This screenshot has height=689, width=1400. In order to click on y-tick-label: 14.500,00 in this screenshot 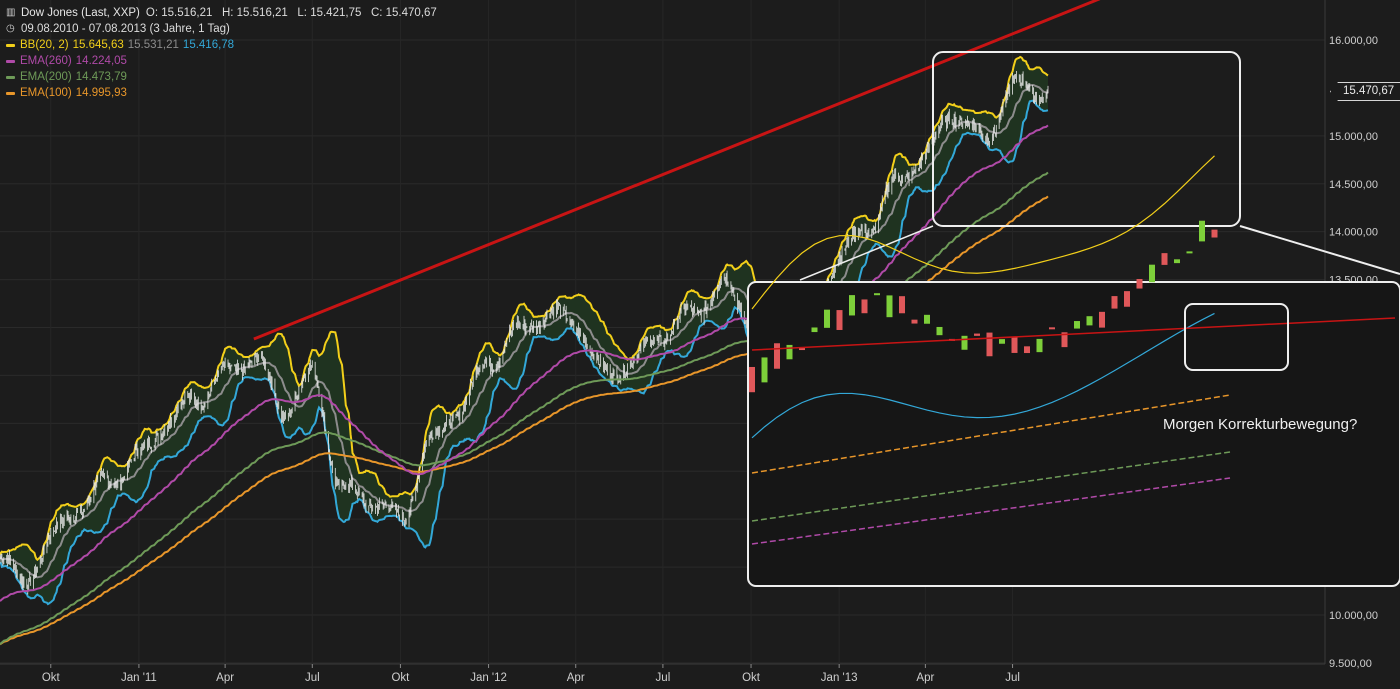, I will do `click(1353, 185)`.